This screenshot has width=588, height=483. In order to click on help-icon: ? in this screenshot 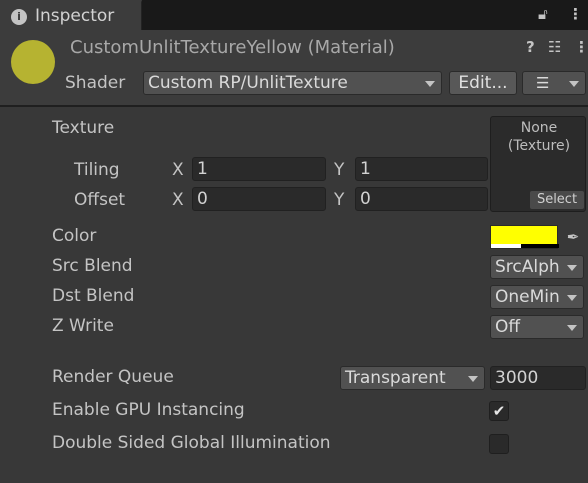, I will do `click(530, 47)`.